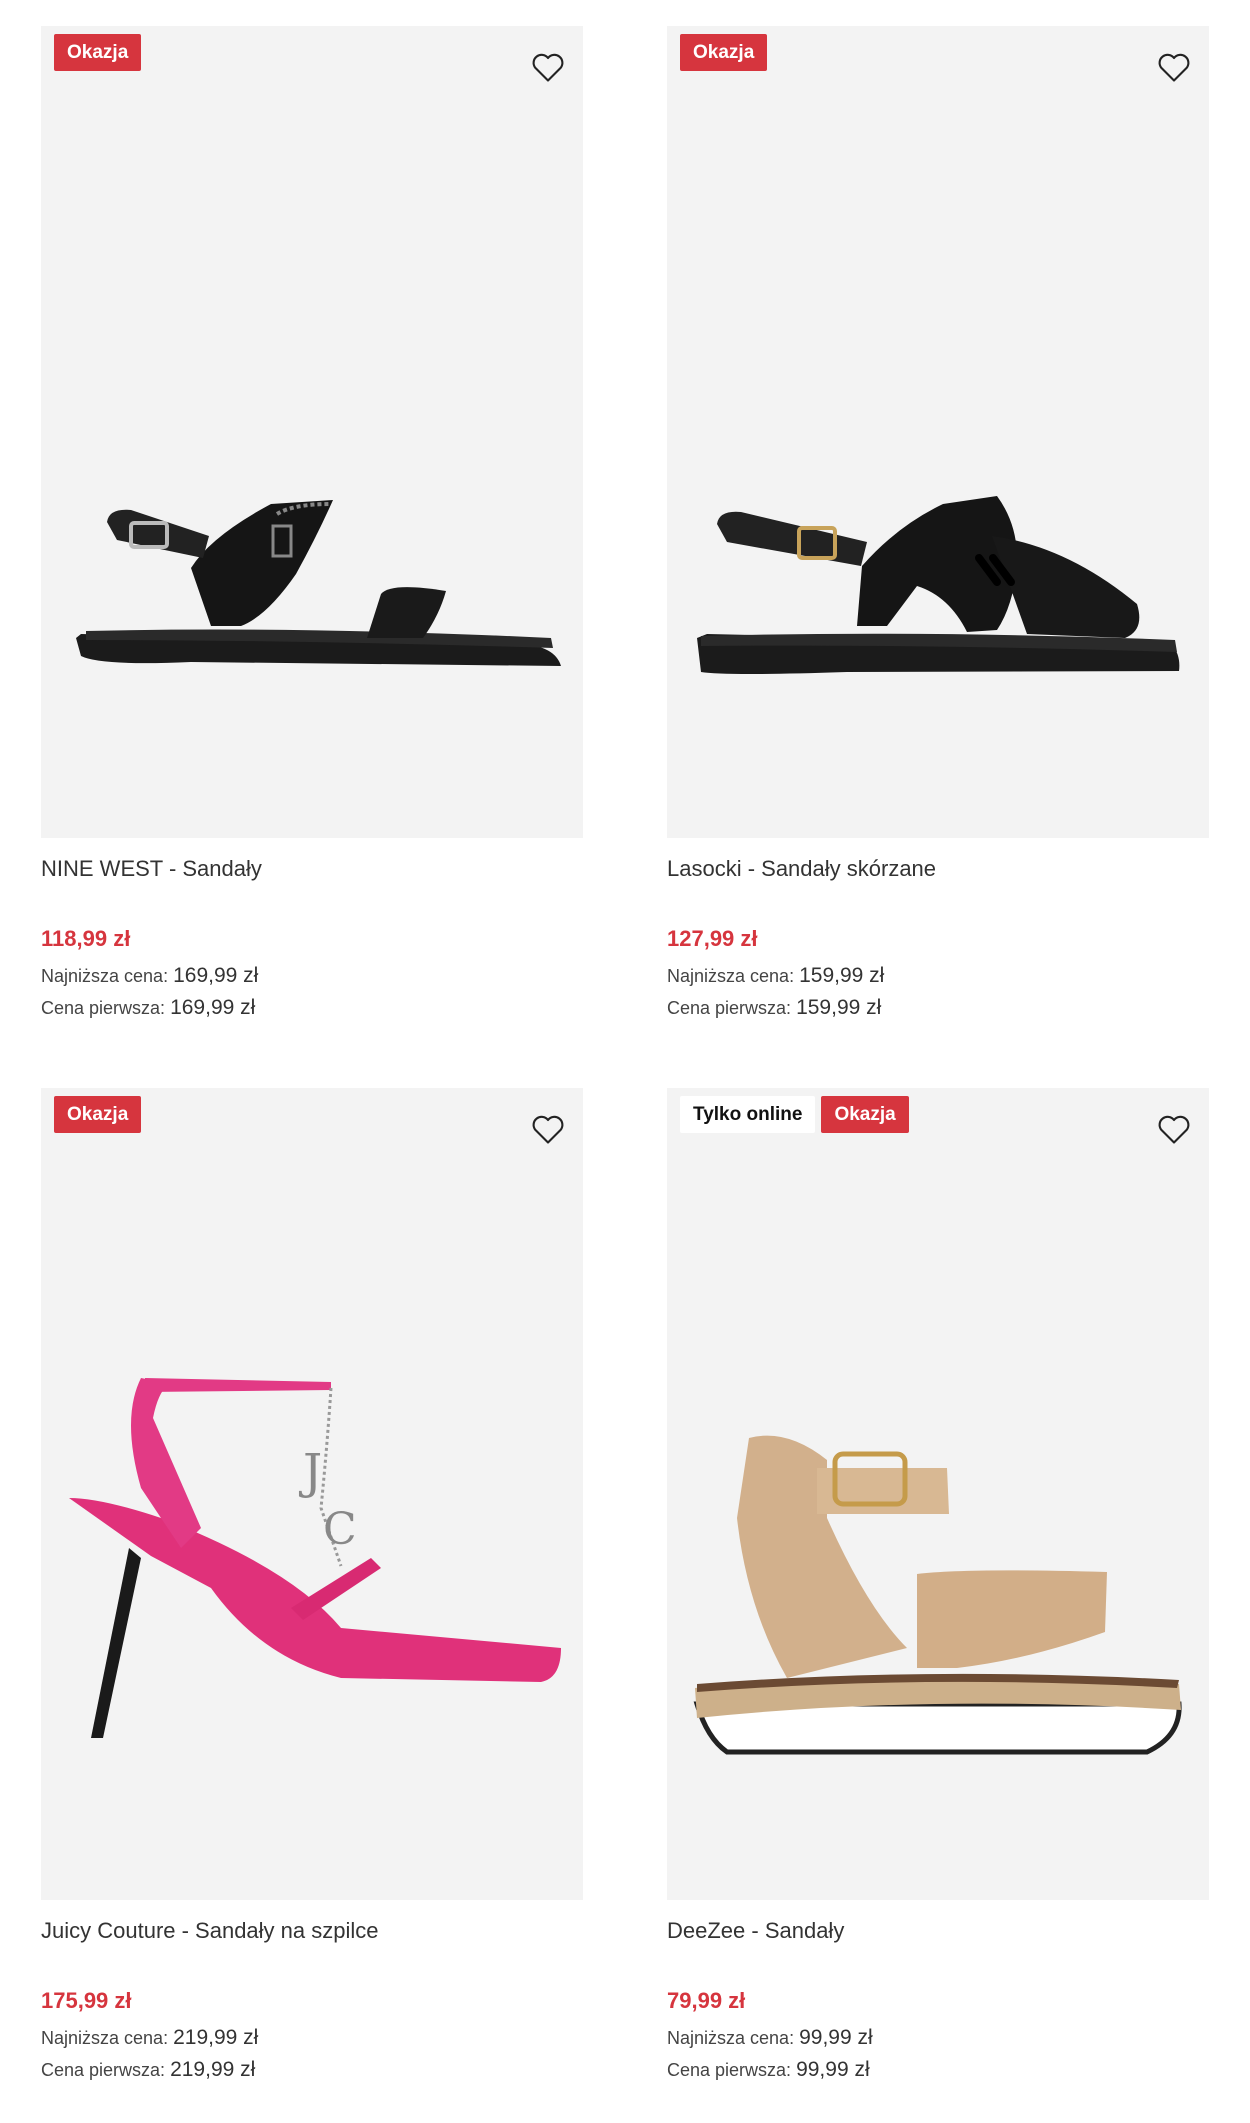 Image resolution: width=1250 pixels, height=2123 pixels. Describe the element at coordinates (937, 1595) in the screenshot. I see `beige-wedge-sandal-image` at that location.